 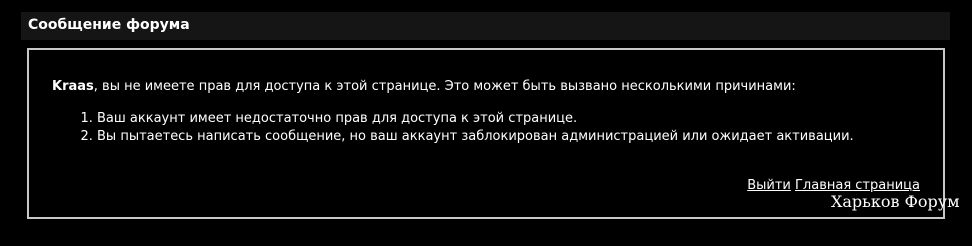 What do you see at coordinates (109, 25) in the screenshot?
I see `page-title: Сообщение форума` at bounding box center [109, 25].